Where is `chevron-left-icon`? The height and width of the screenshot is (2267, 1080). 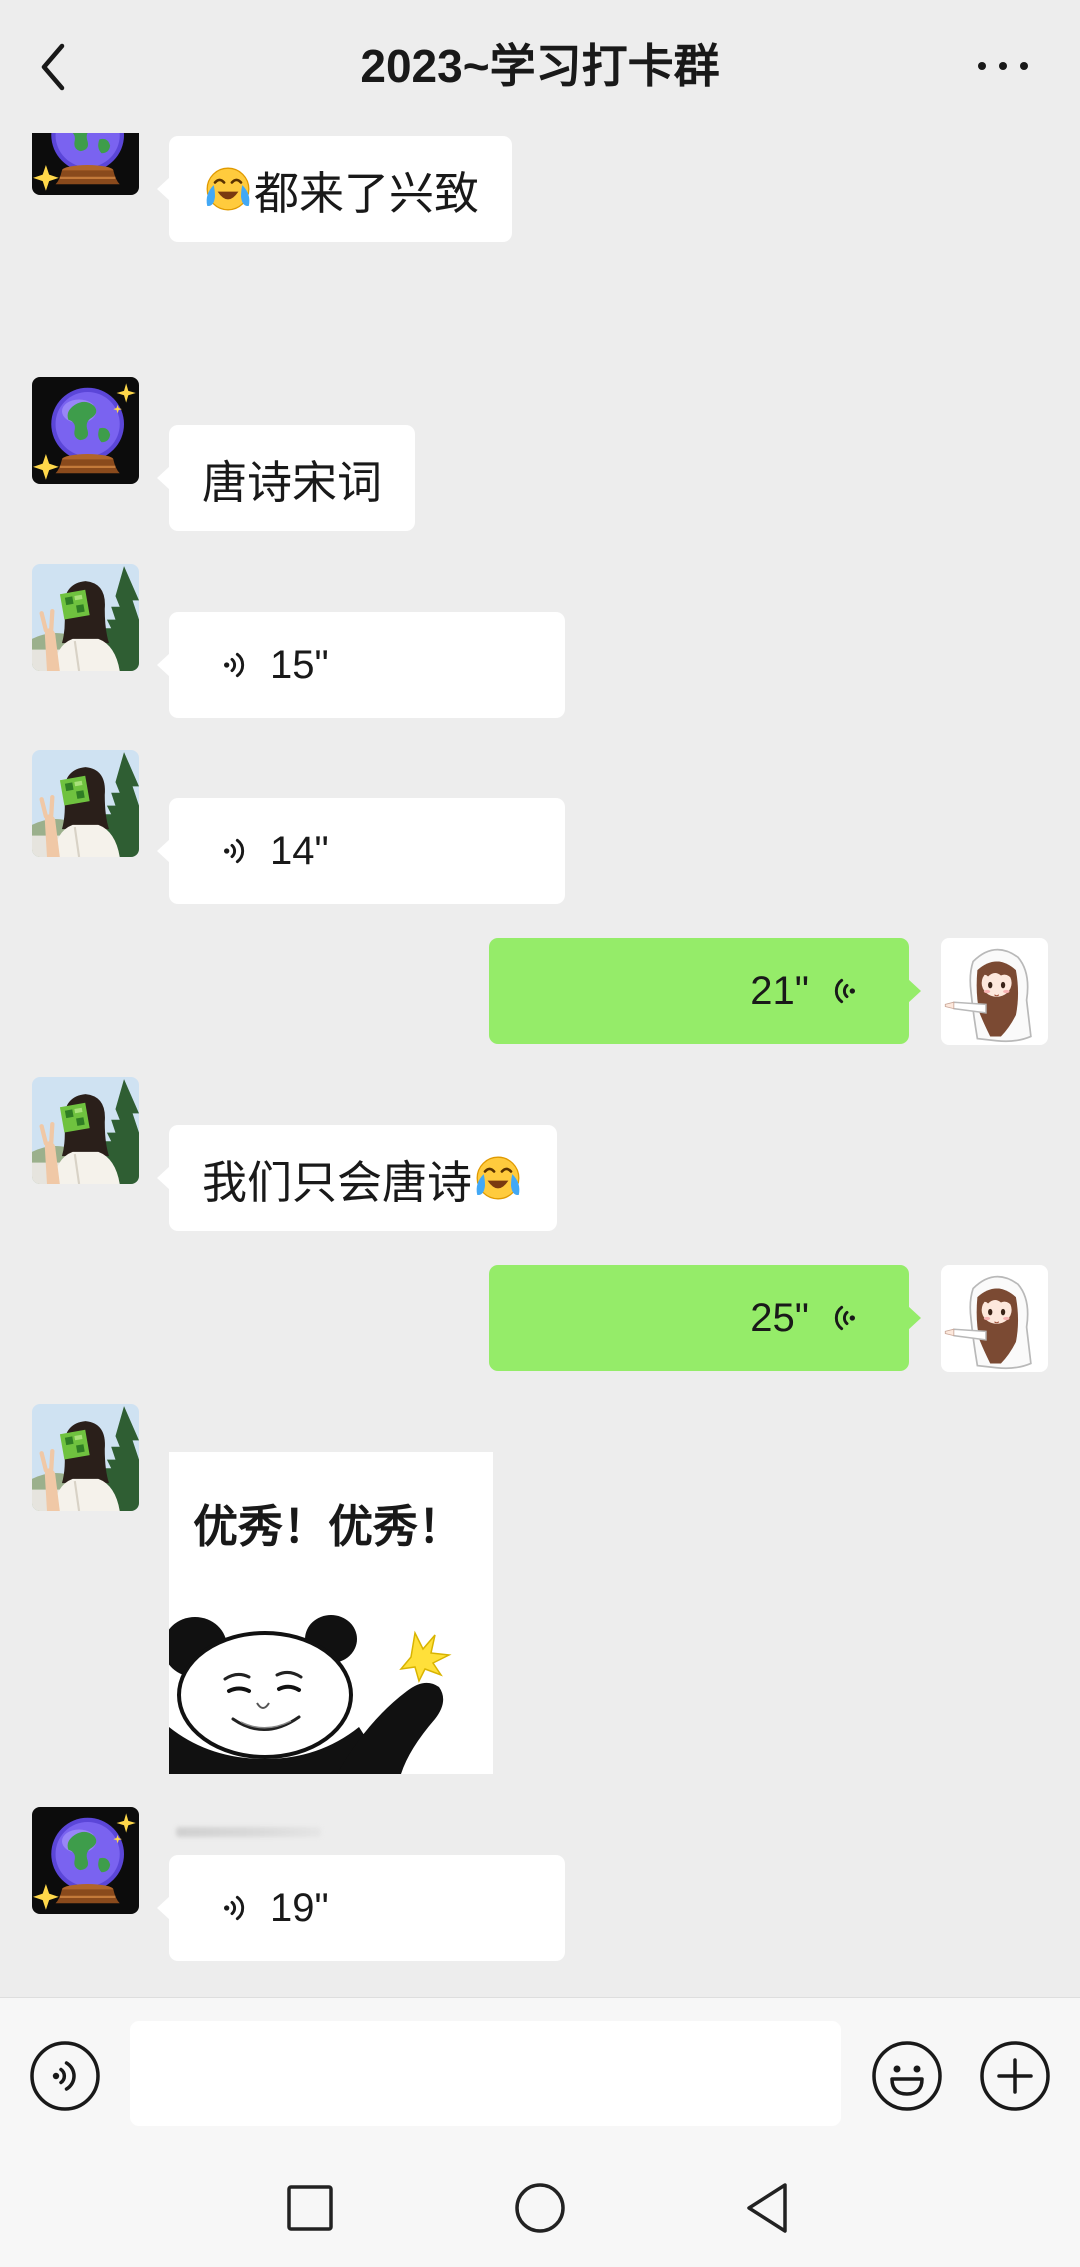
chevron-left-icon is located at coordinates (53, 67).